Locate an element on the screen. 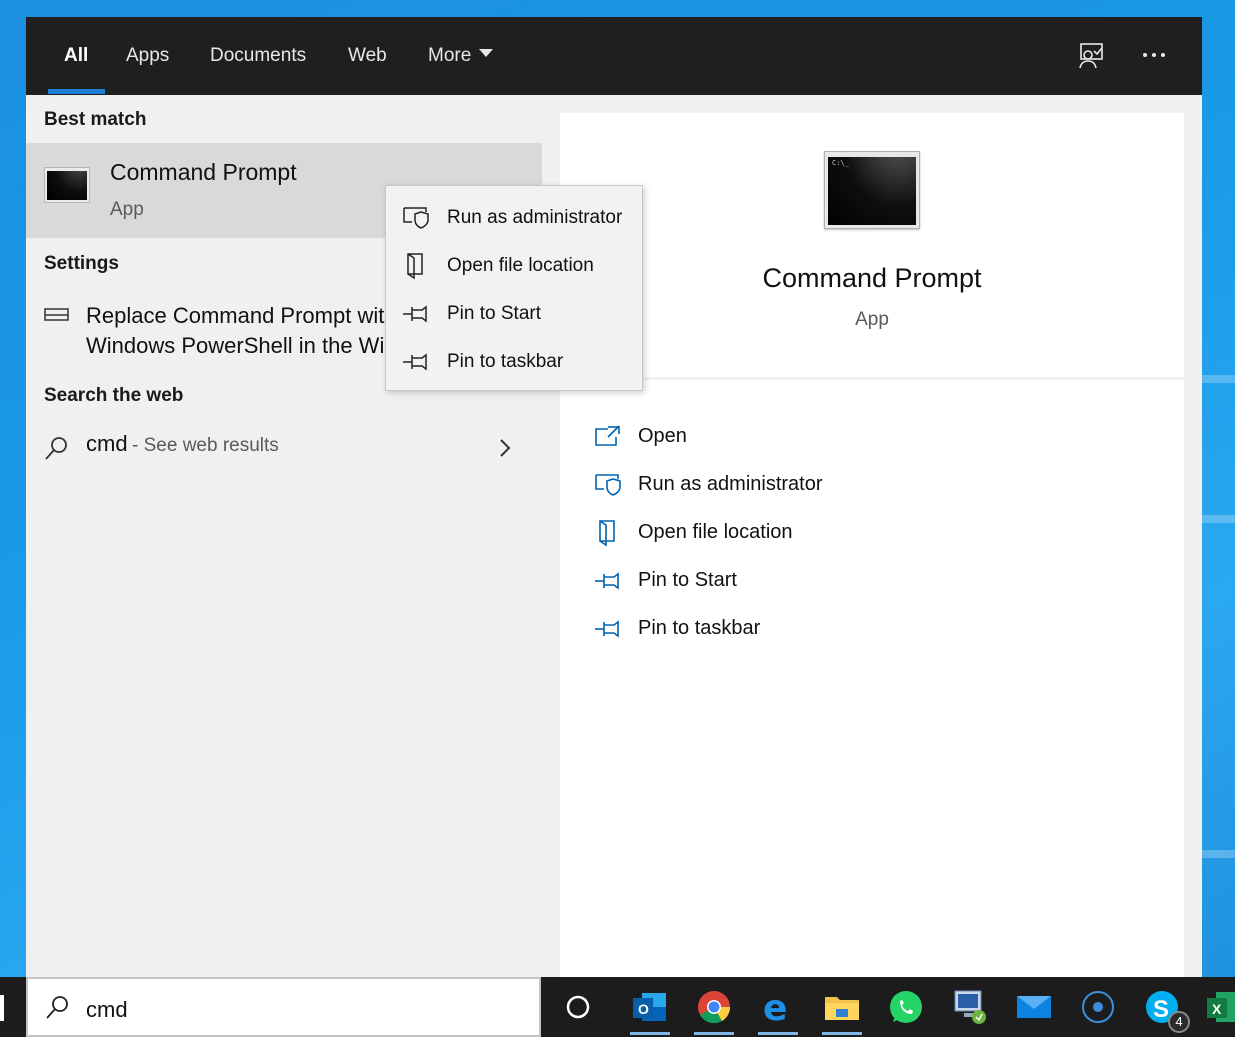 This screenshot has width=1235, height=1037. detail-title: Command Prompt is located at coordinates (872, 278).